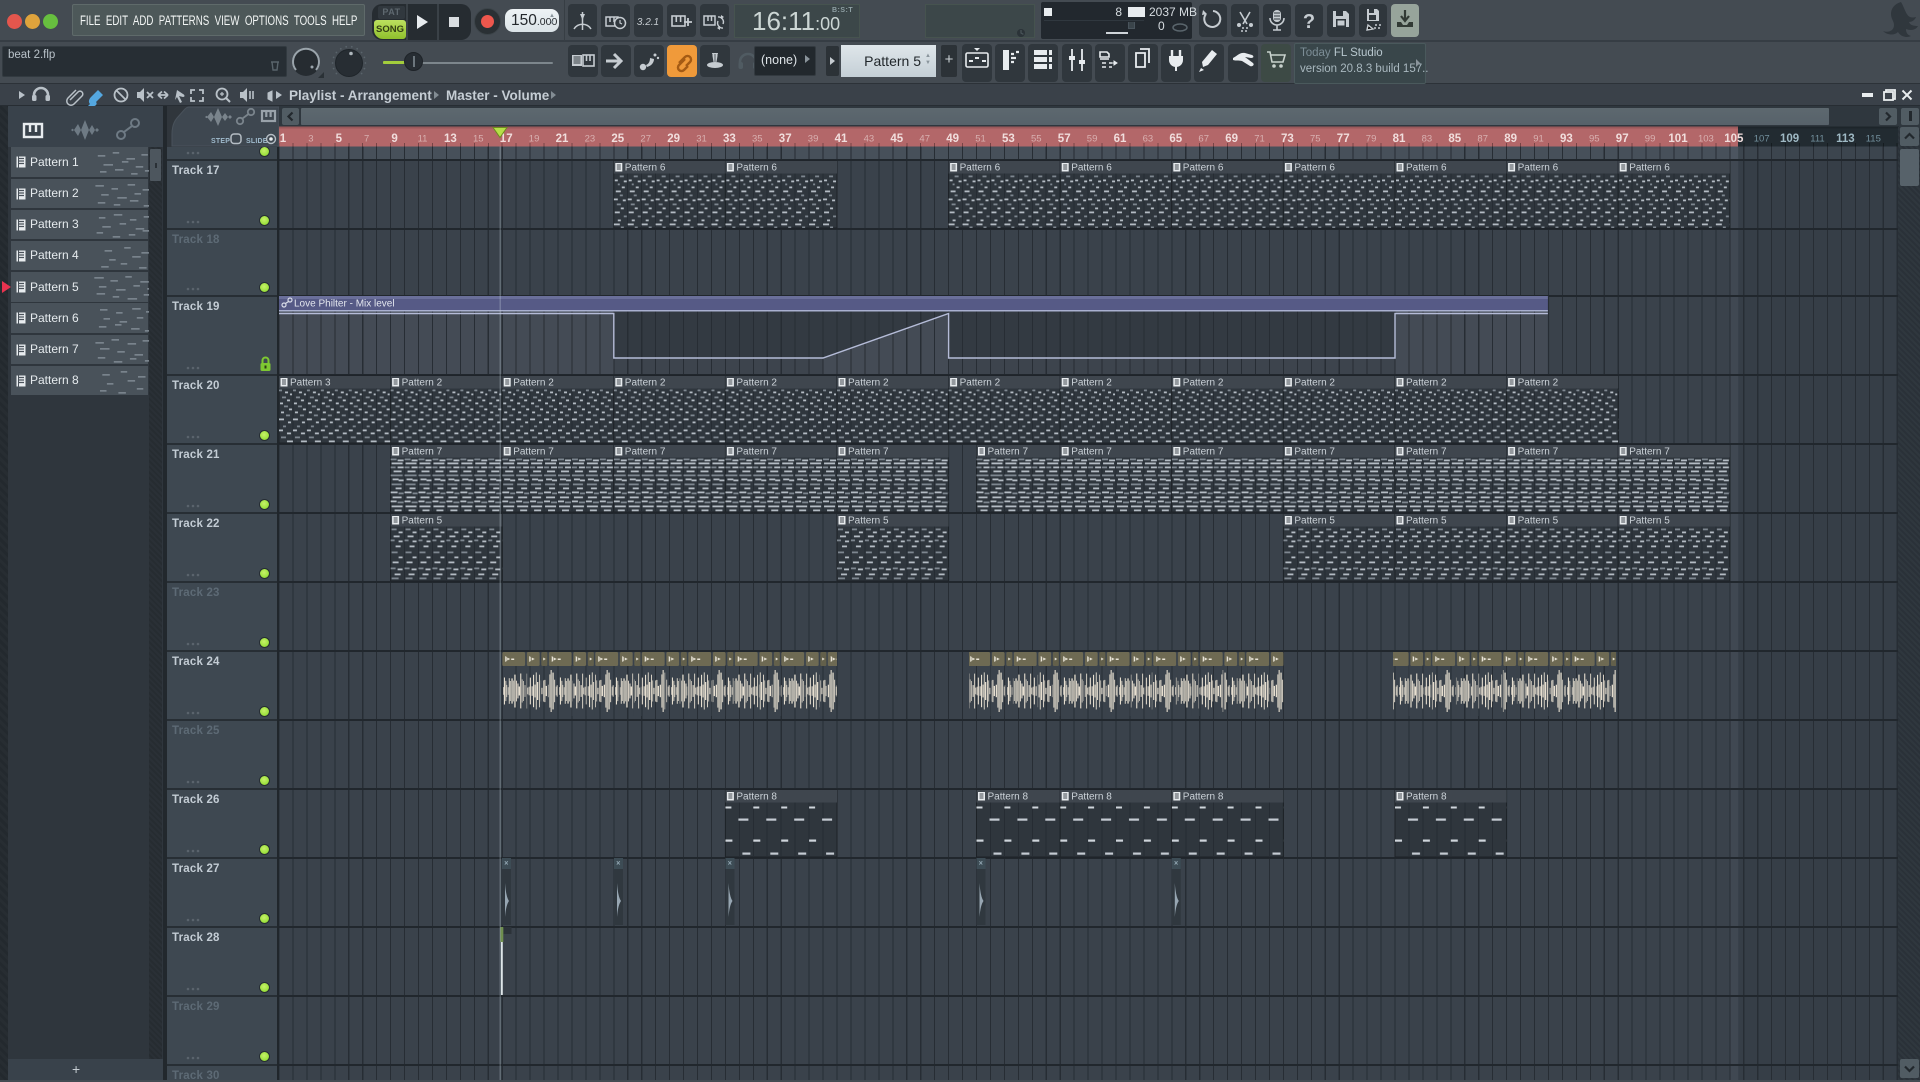  What do you see at coordinates (1817, 139) in the screenshot?
I see `svg-text: 111` at bounding box center [1817, 139].